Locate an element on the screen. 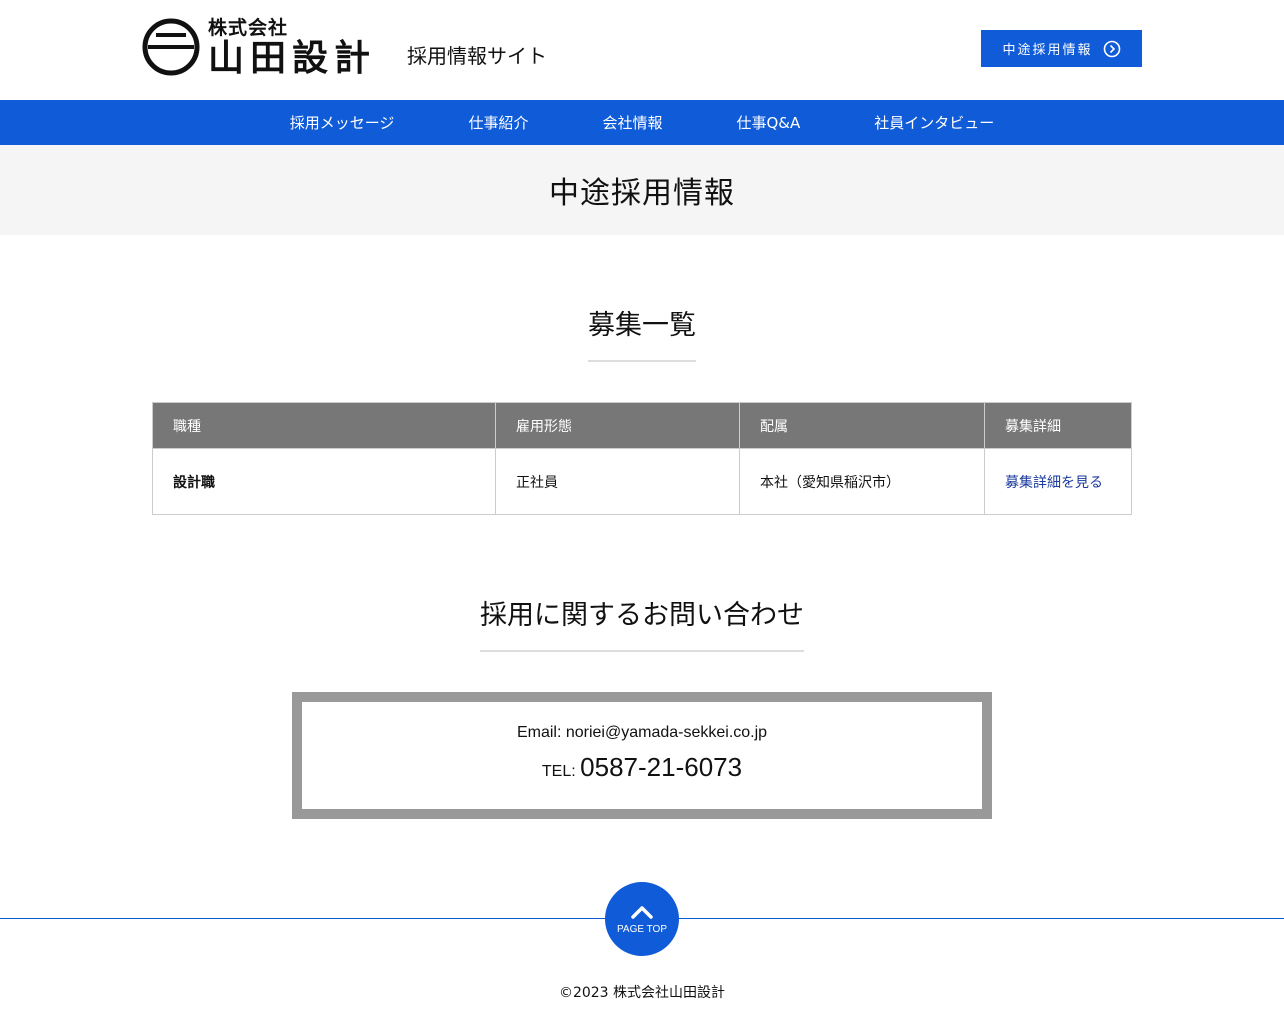  table-row: 設計職 正社員 本社（愛知県稲沢市） 募集詳細を見る is located at coordinates (642, 481).